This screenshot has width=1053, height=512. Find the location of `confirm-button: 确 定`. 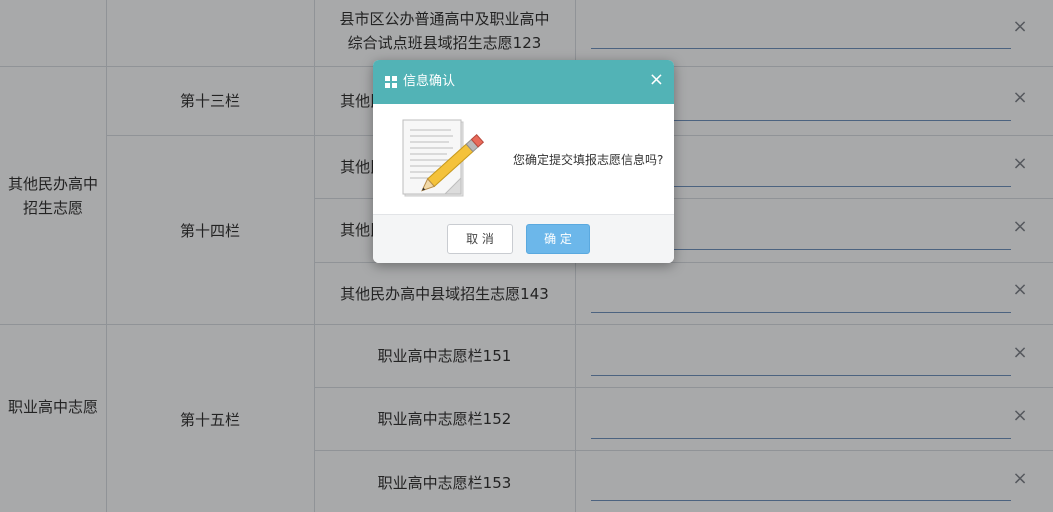

confirm-button: 确 定 is located at coordinates (558, 239).